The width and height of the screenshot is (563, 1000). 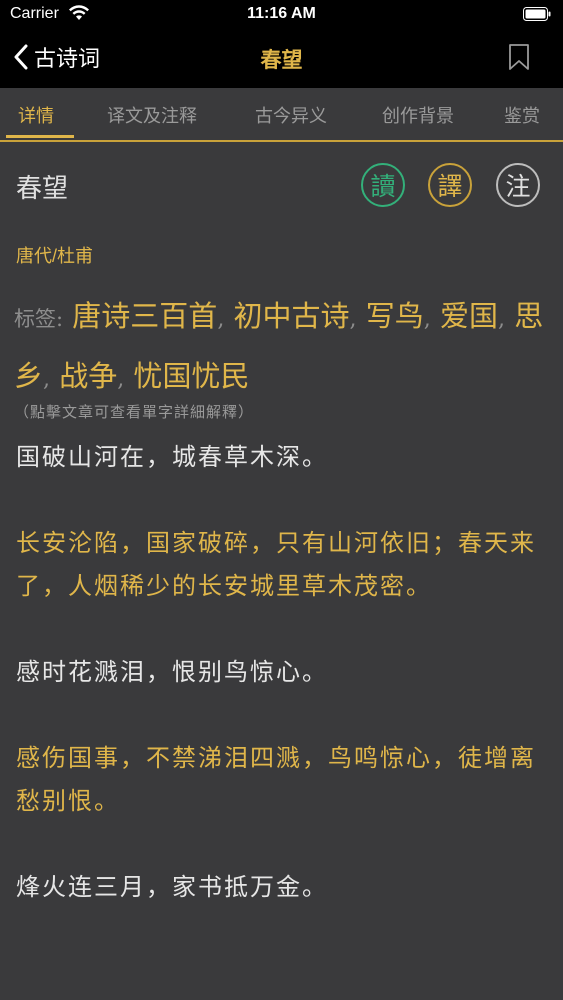 I want to click on active-tab-indicator, so click(x=40, y=136).